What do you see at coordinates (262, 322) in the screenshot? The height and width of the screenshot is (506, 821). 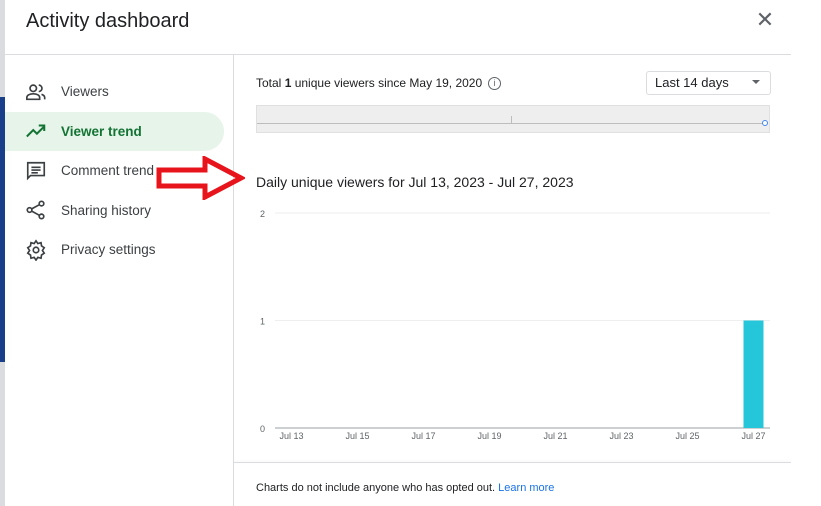 I see `y-tick-label: 1` at bounding box center [262, 322].